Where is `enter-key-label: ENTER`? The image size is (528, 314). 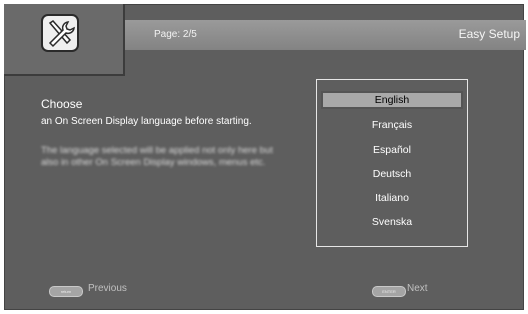
enter-key-label: ENTER is located at coordinates (389, 291).